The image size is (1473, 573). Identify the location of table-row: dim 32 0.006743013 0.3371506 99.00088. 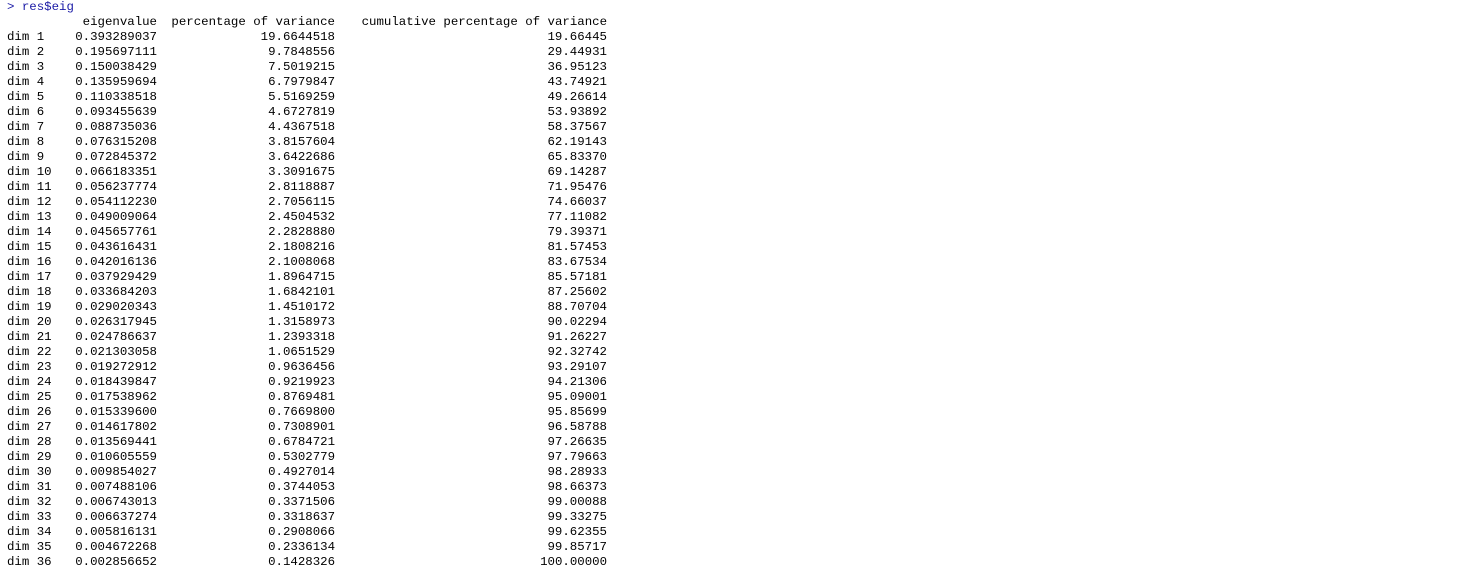
(307, 502).